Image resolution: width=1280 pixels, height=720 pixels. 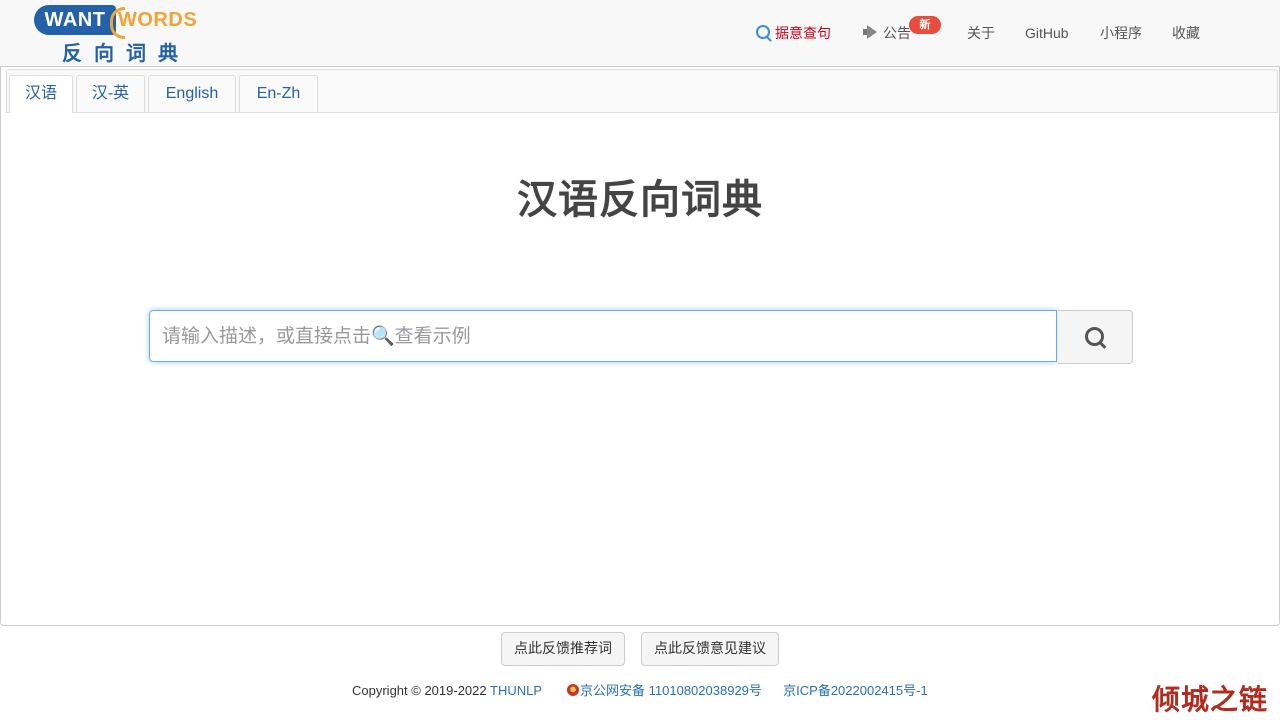 I want to click on nav-item-sentence-search: 据意查句, so click(x=793, y=33).